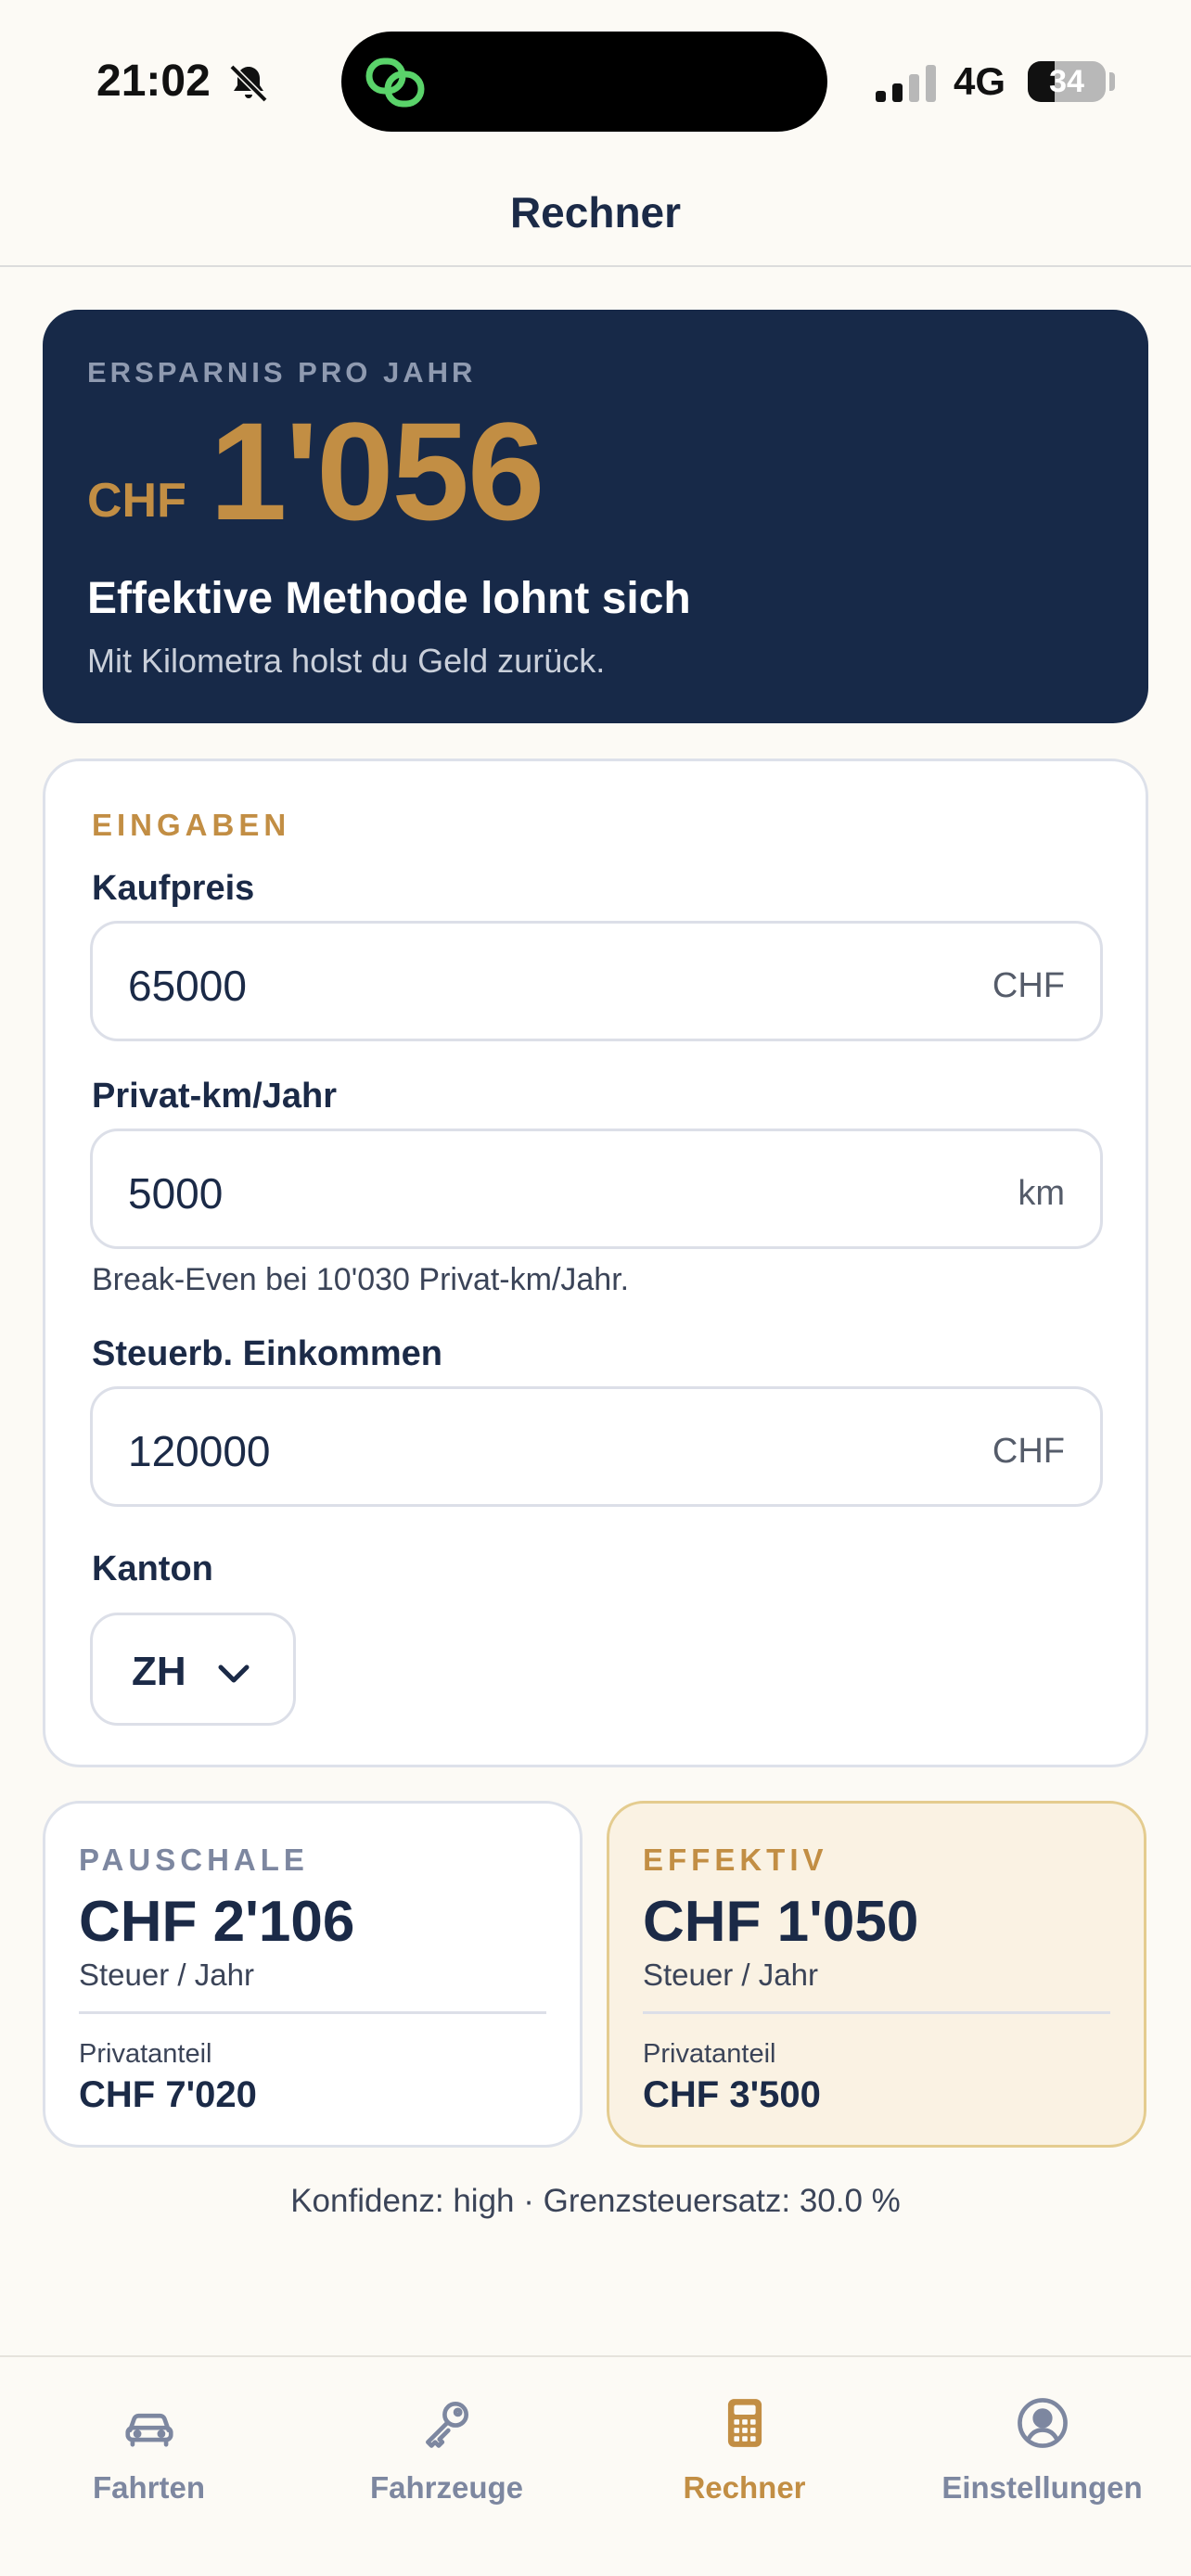  Describe the element at coordinates (744, 2450) in the screenshot. I see `tab-rechner: Rechner` at that location.